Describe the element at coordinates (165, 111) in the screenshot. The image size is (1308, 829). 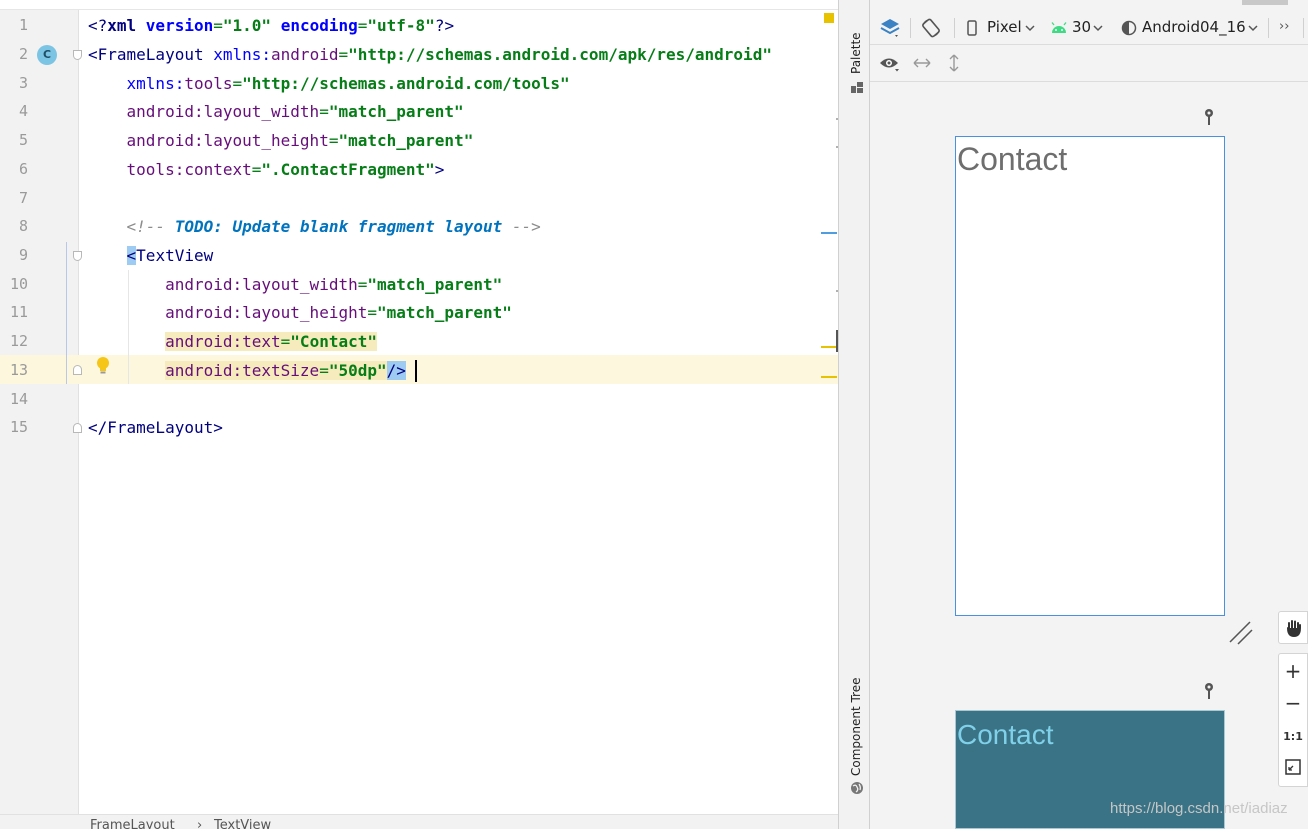
I see `code-token: android:` at that location.